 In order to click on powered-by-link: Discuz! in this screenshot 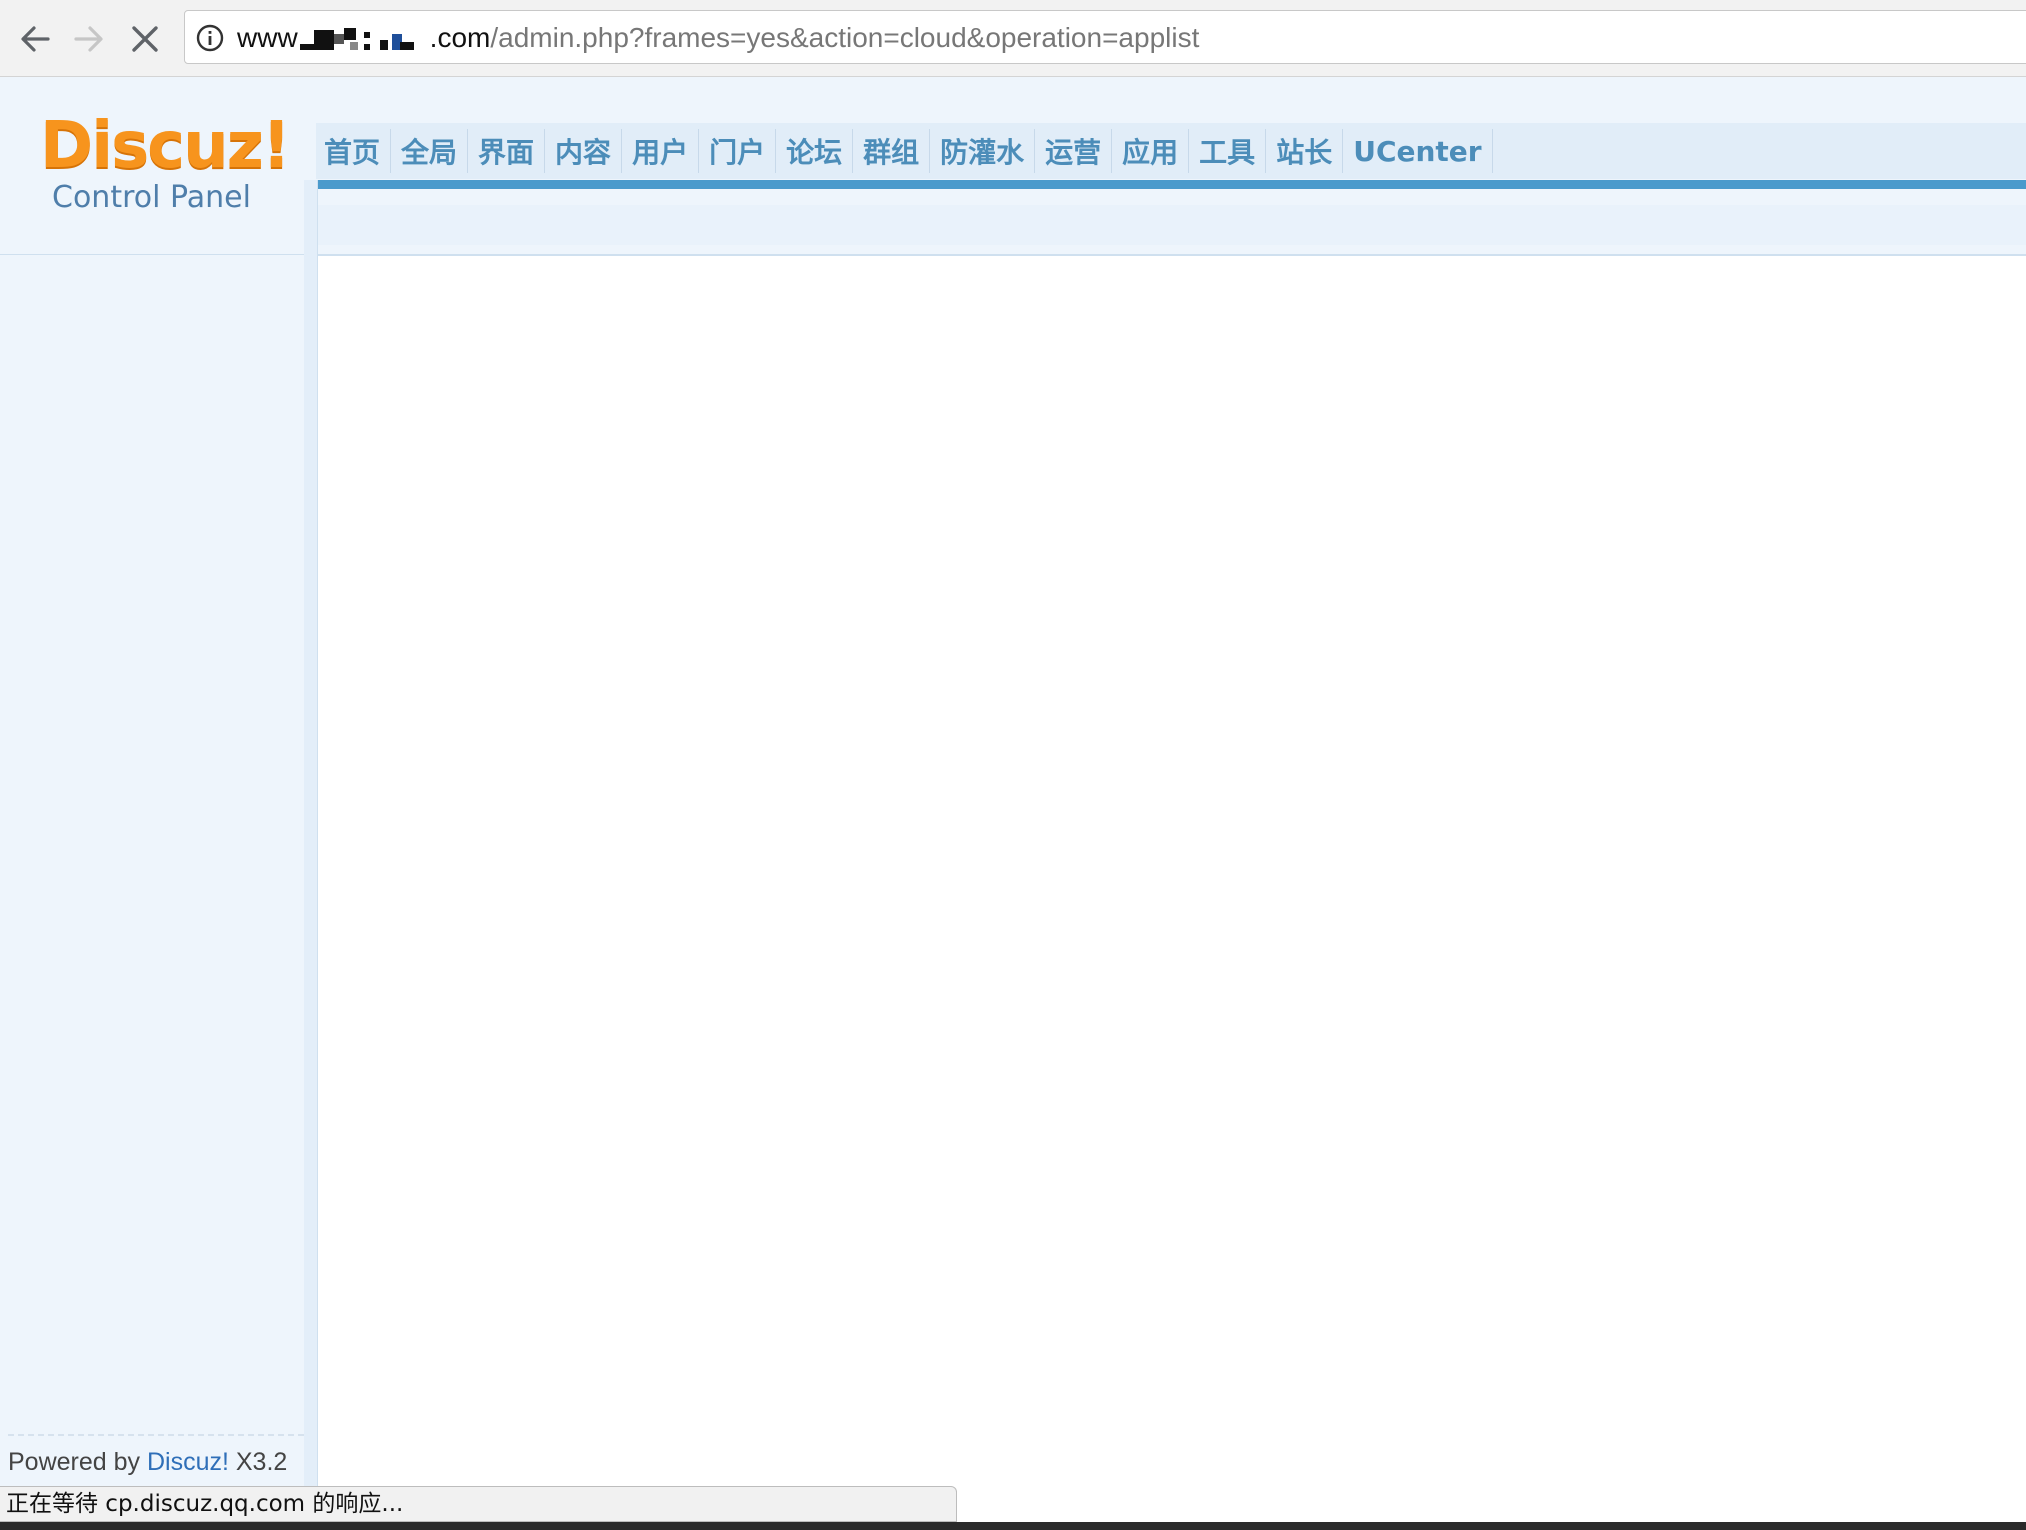, I will do `click(188, 1462)`.